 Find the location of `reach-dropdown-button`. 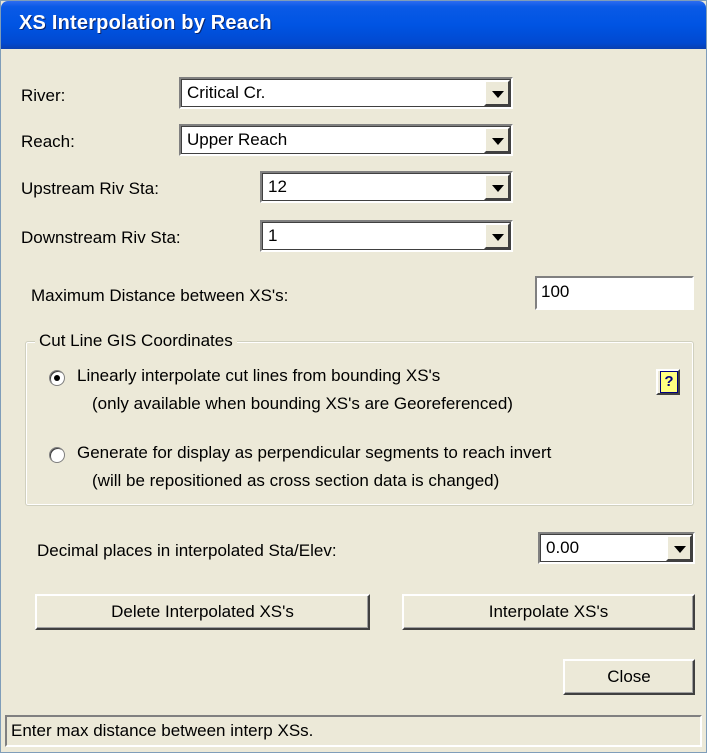

reach-dropdown-button is located at coordinates (497, 140).